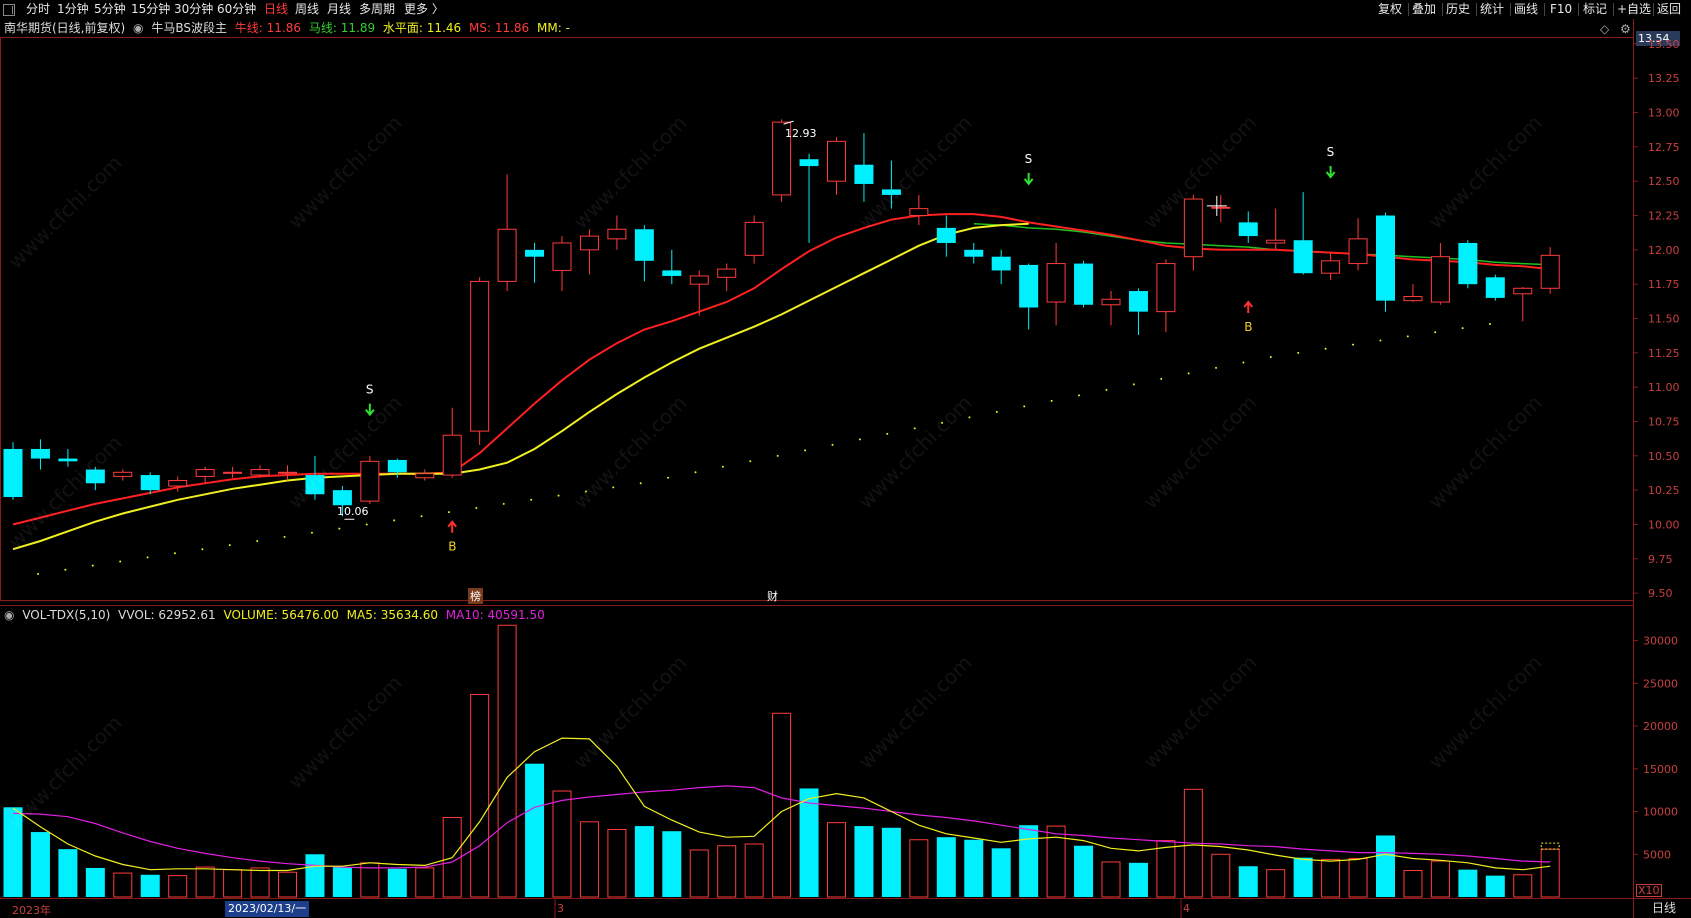  Describe the element at coordinates (1664, 456) in the screenshot. I see `price-tick-label: 10.50` at that location.